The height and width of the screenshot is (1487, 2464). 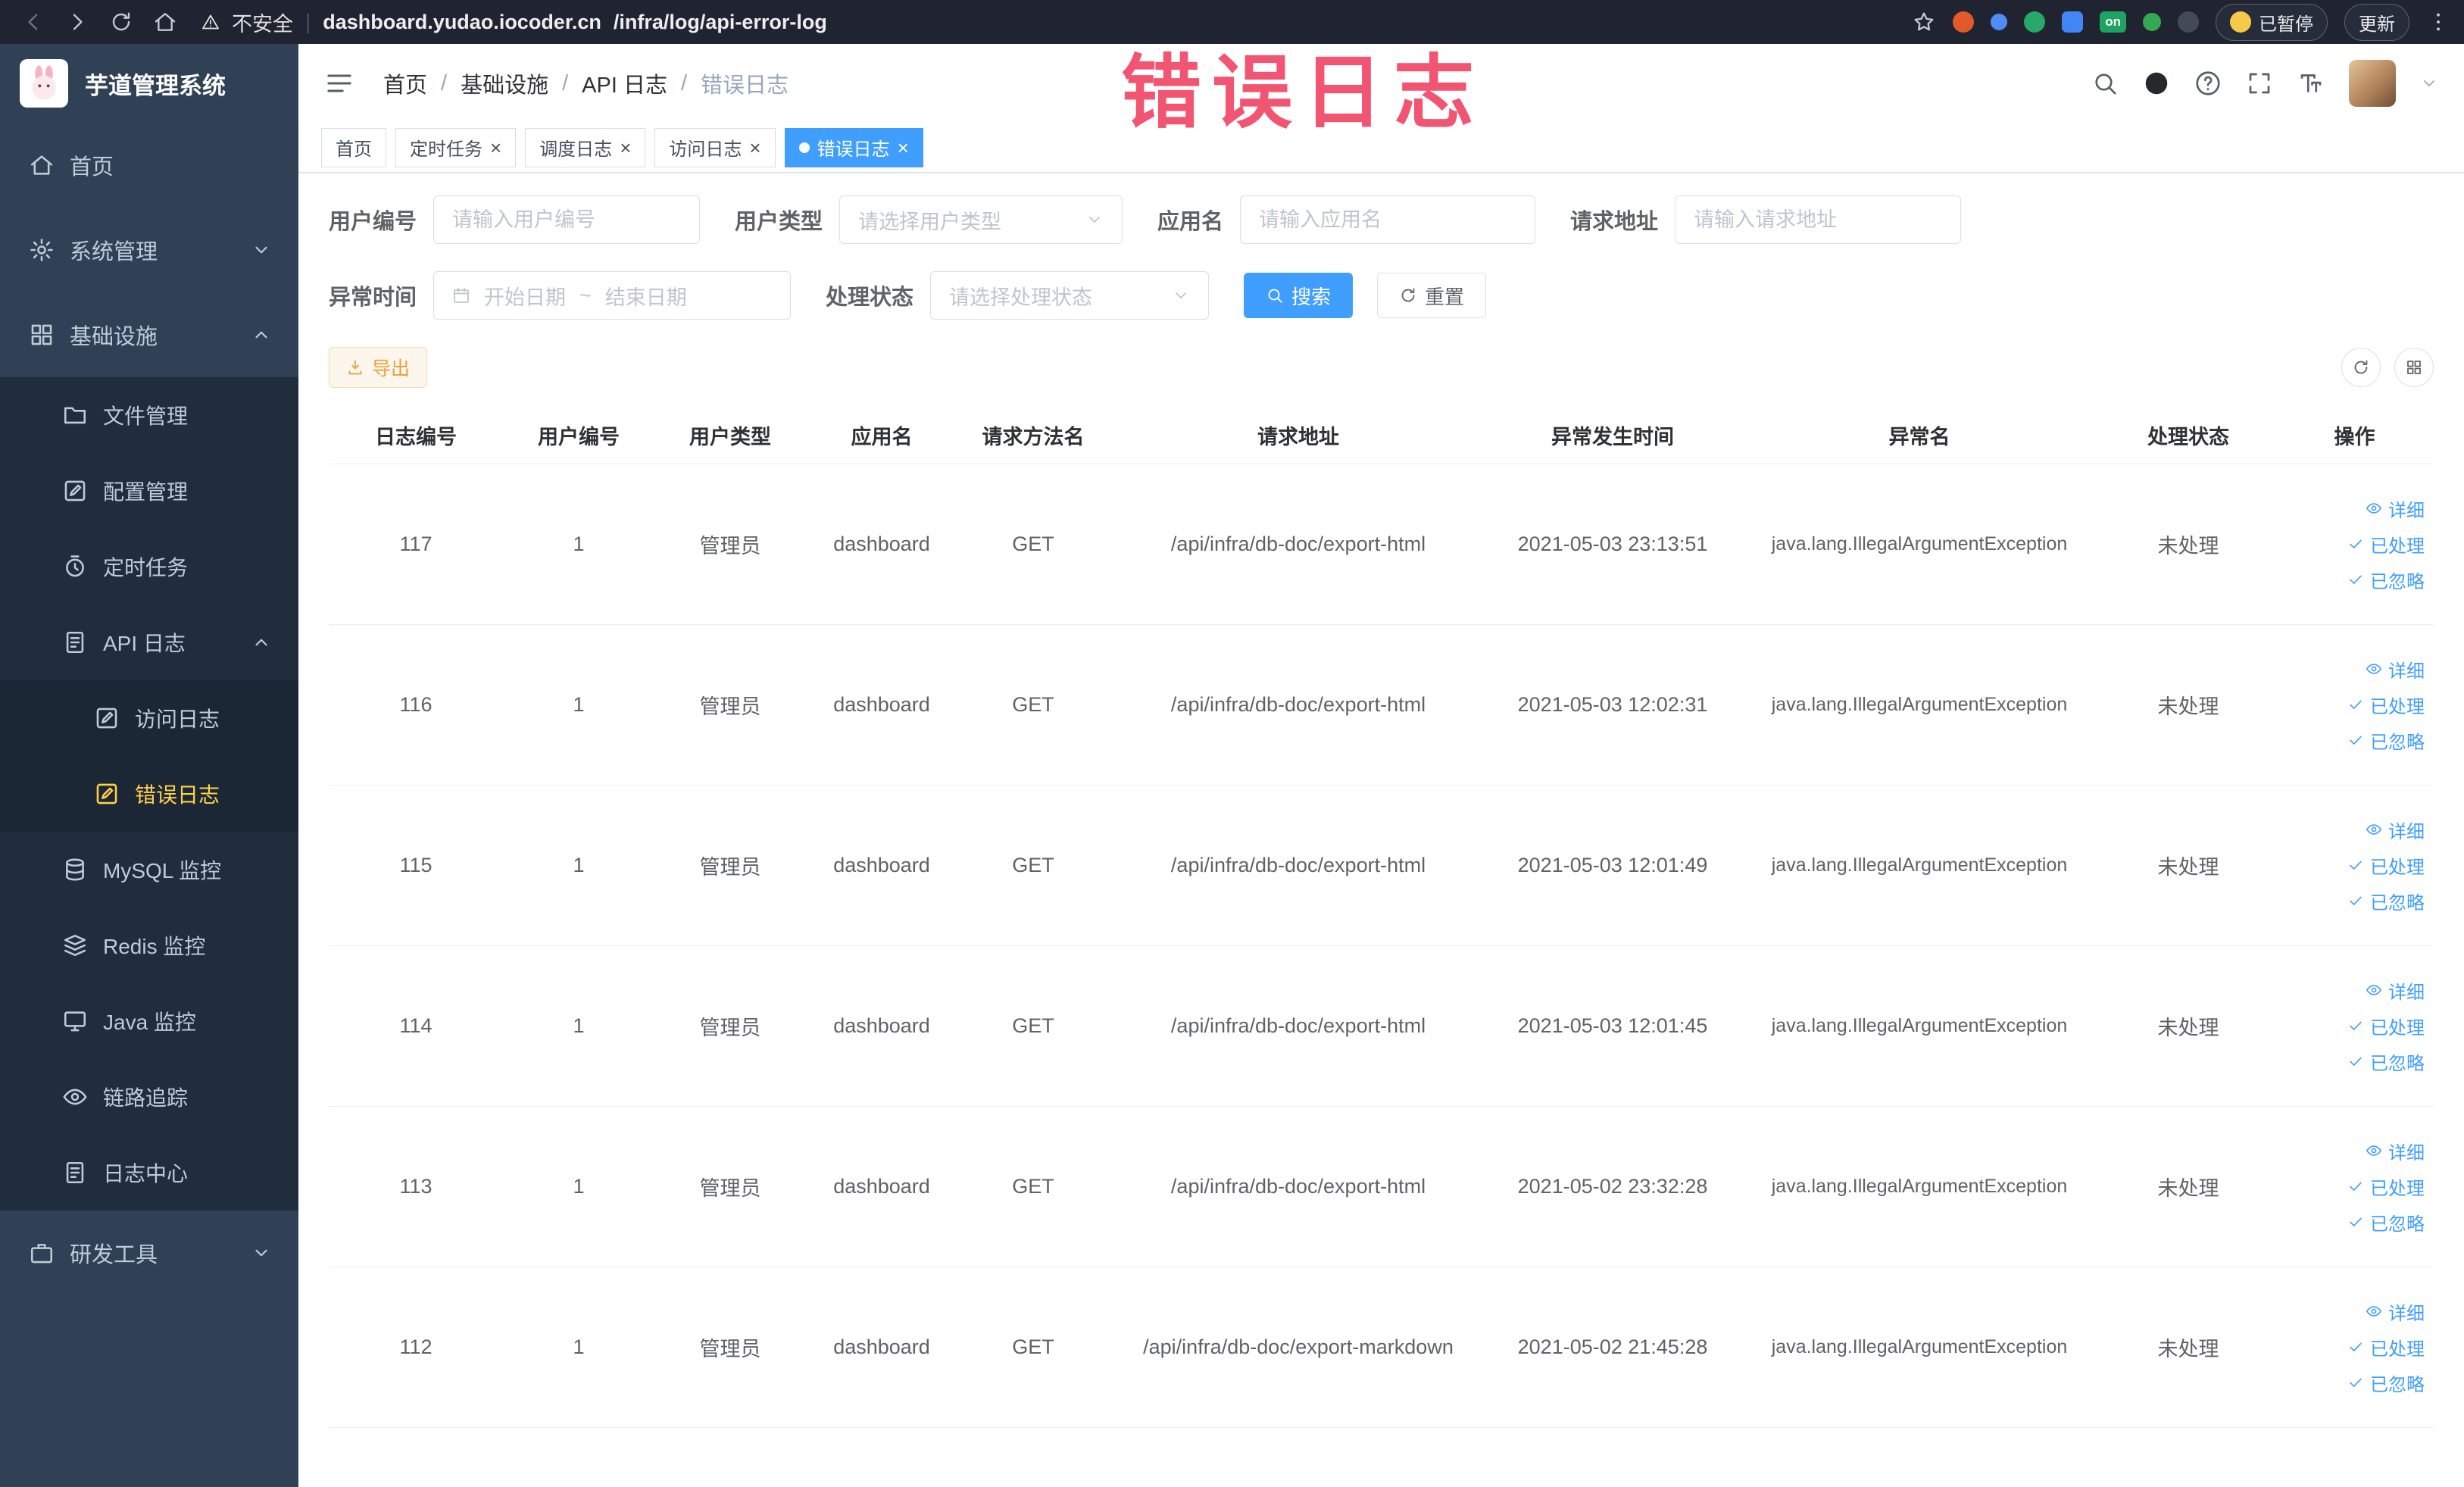 I want to click on bookmark-star-icon, so click(x=1924, y=22).